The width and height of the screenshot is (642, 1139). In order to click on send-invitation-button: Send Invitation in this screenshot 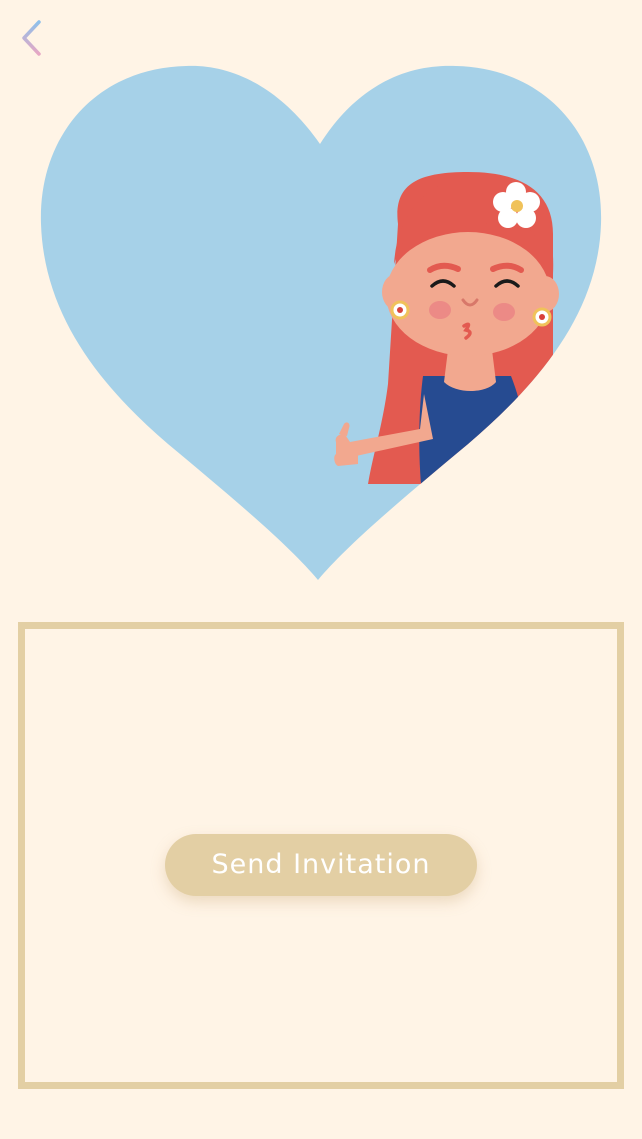, I will do `click(321, 865)`.